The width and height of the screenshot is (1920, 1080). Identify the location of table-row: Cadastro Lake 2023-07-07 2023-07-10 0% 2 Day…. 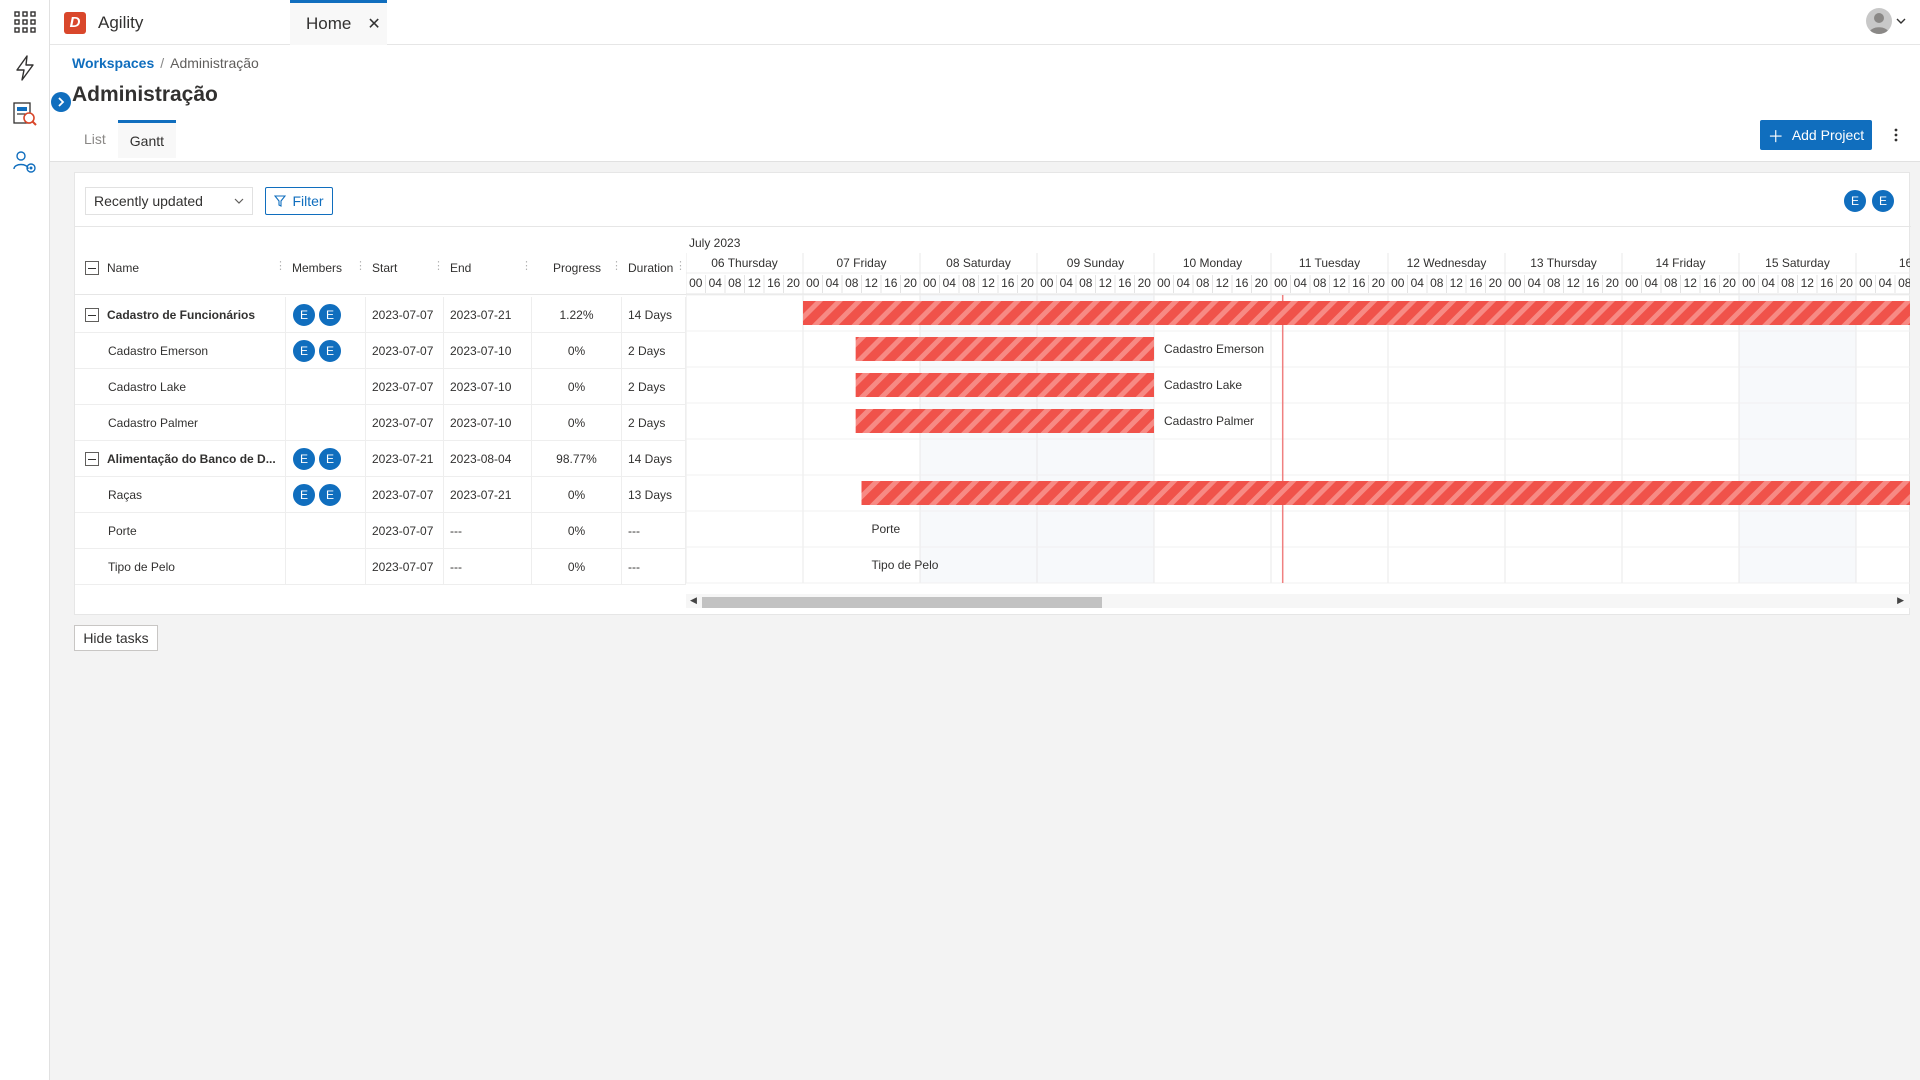
(380, 387).